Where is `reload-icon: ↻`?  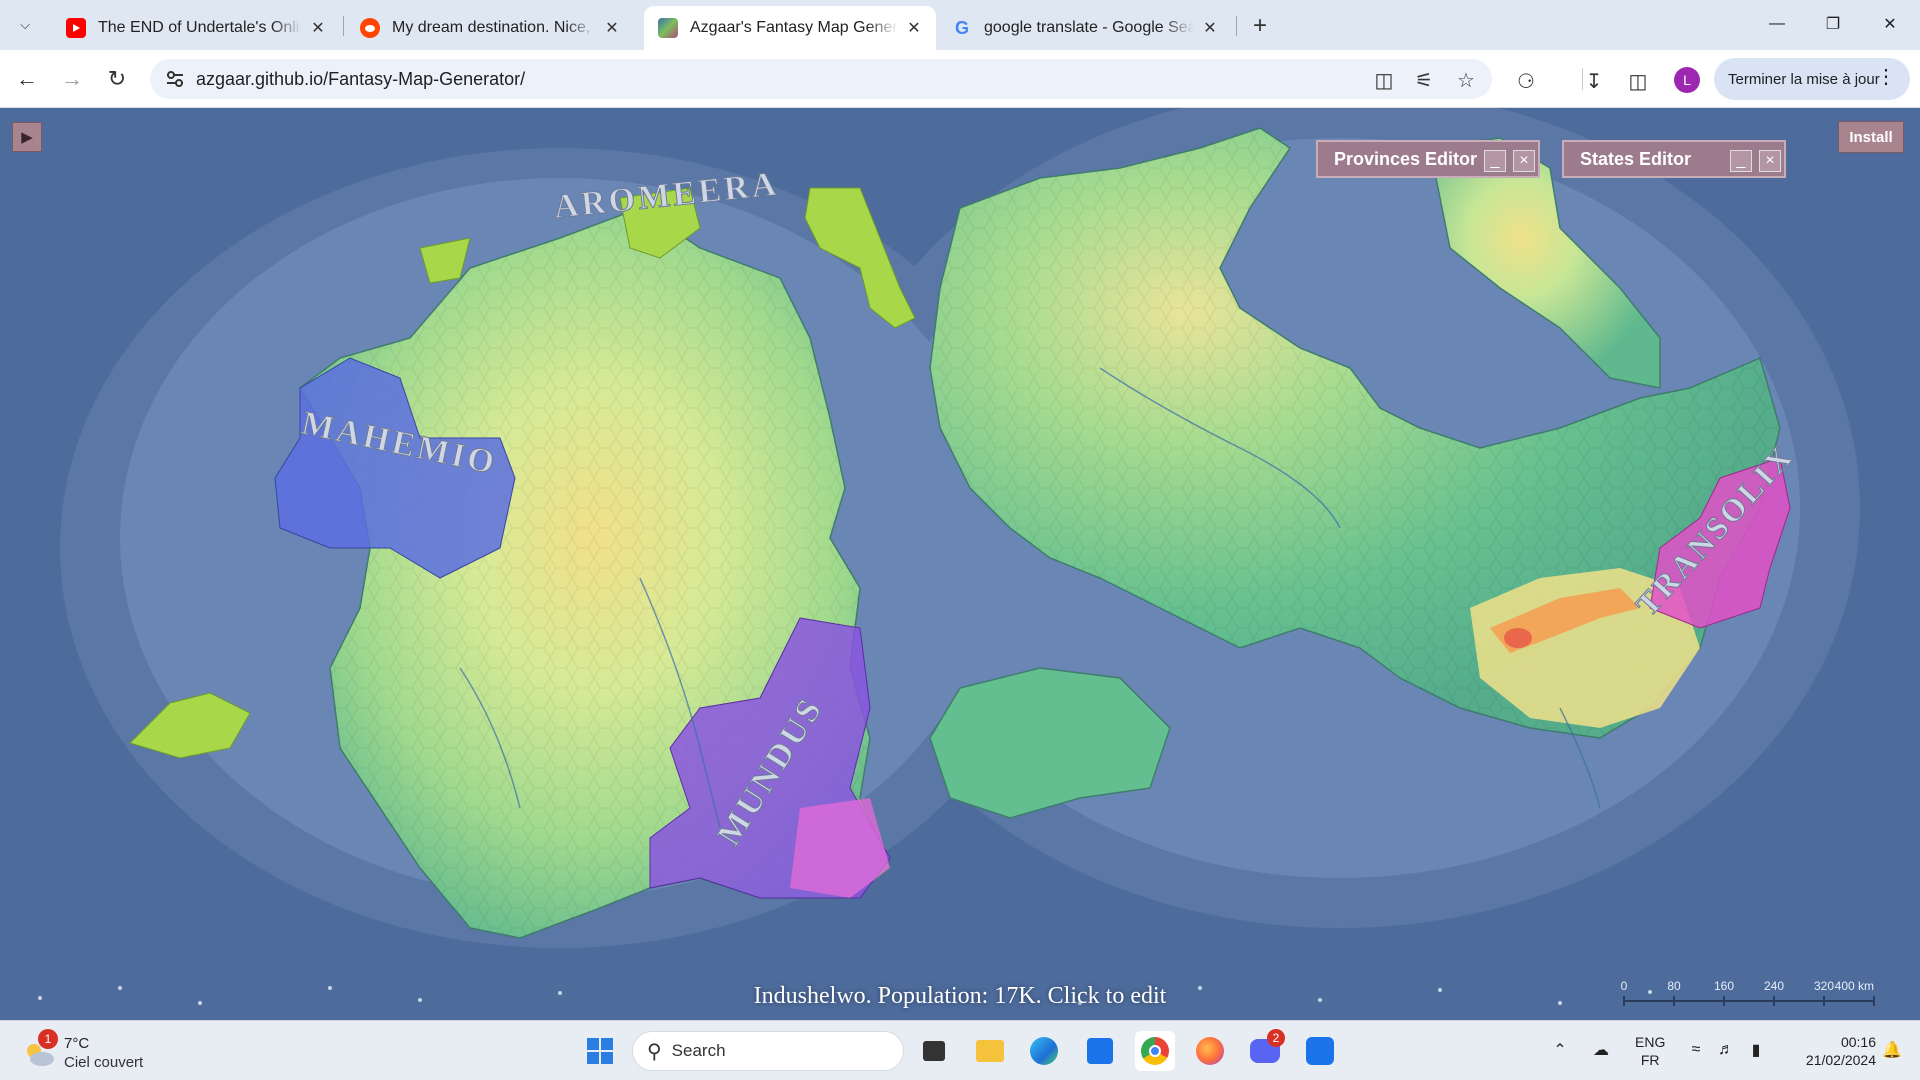 reload-icon: ↻ is located at coordinates (117, 78).